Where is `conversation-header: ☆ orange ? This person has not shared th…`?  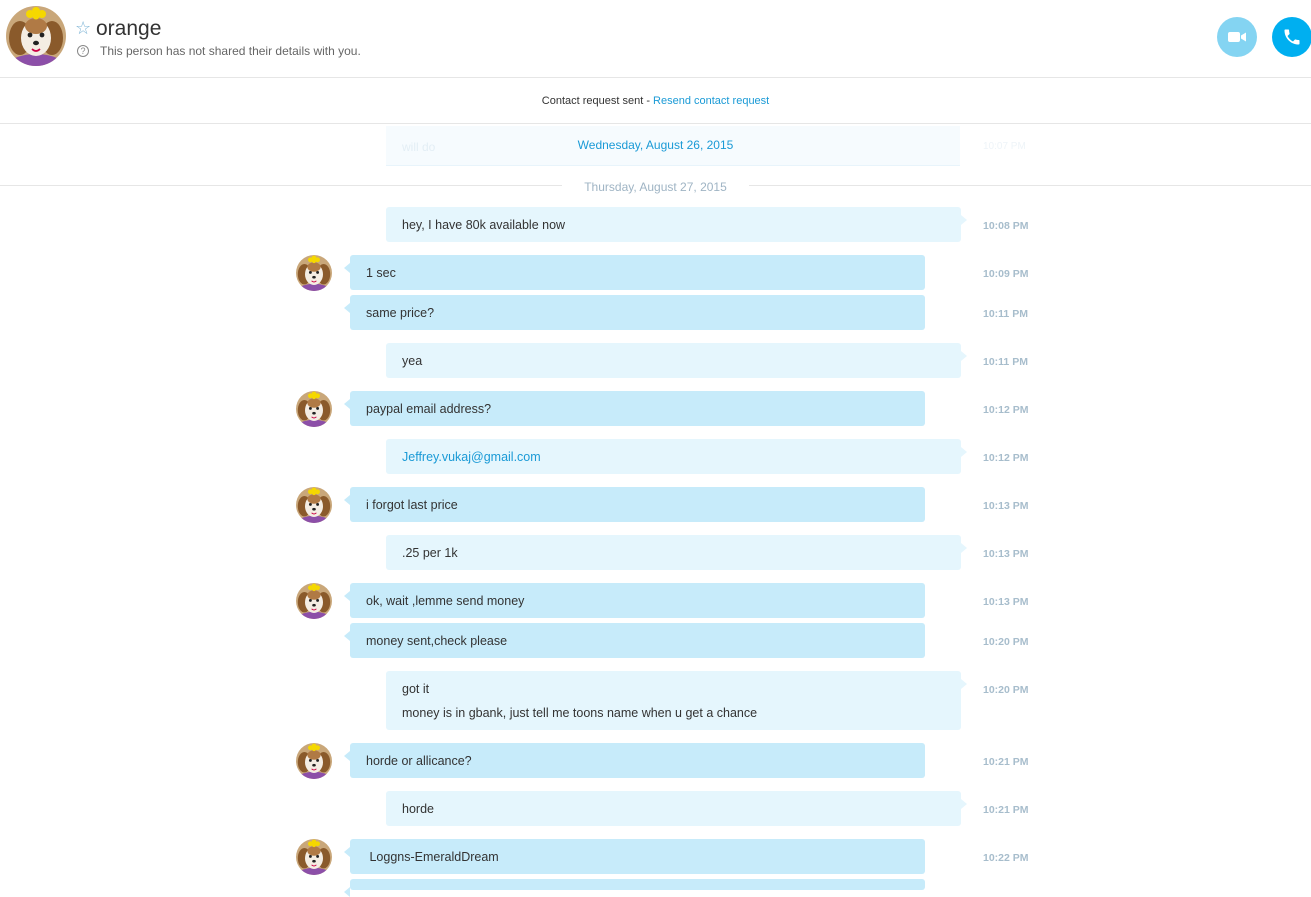
conversation-header: ☆ orange ? This person has not shared th… is located at coordinates (655, 39).